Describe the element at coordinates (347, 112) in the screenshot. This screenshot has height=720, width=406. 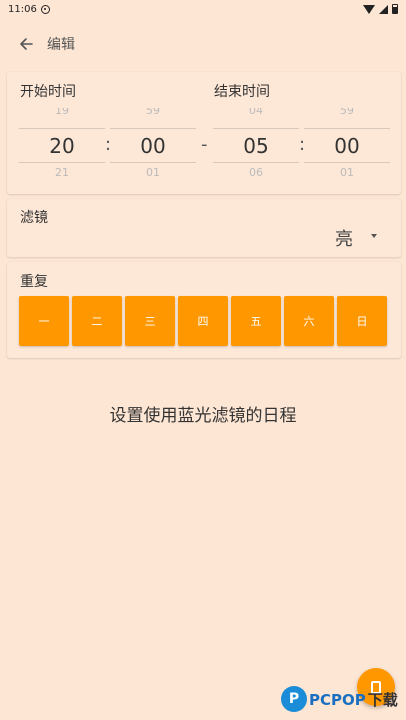
I see `end-minute-prev: 59` at that location.